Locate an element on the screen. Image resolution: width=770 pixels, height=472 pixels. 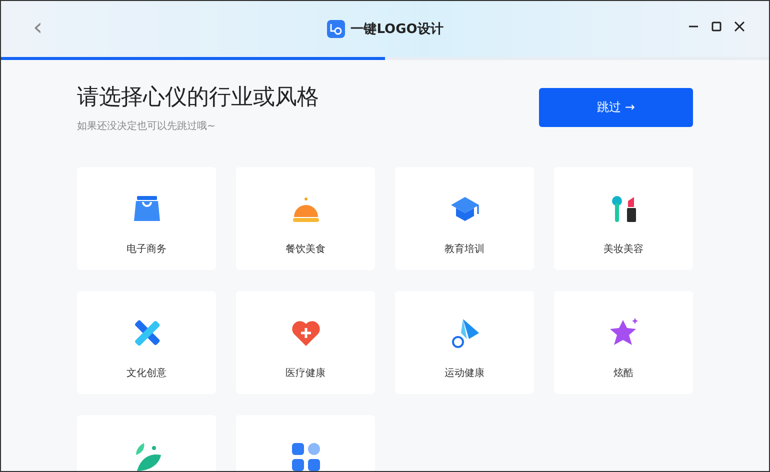
maximize-icon is located at coordinates (716, 26).